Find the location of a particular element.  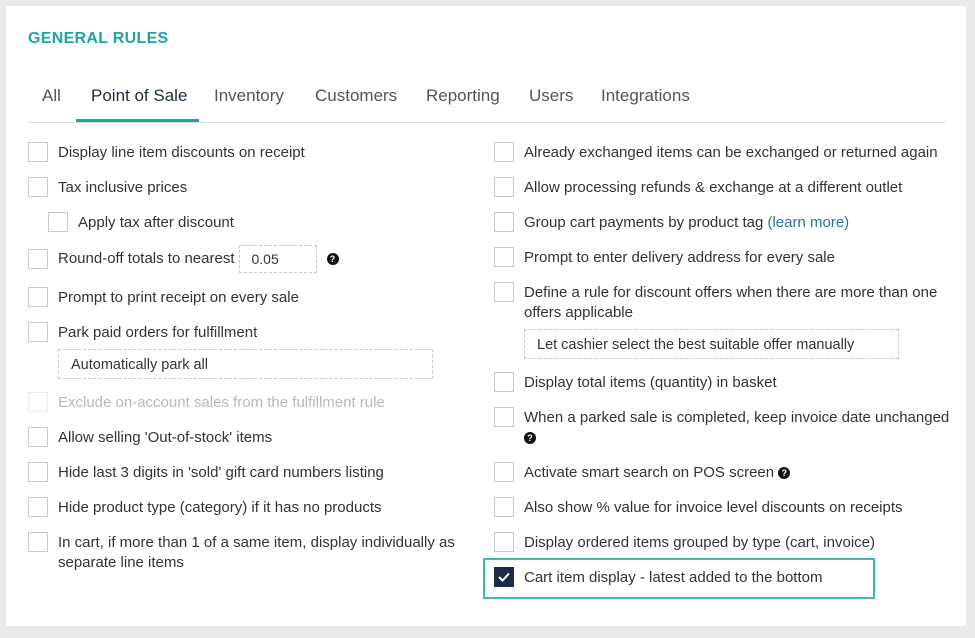

allow-out-of-stock-label: Allow selling 'Out-of-stock' items is located at coordinates (165, 437).